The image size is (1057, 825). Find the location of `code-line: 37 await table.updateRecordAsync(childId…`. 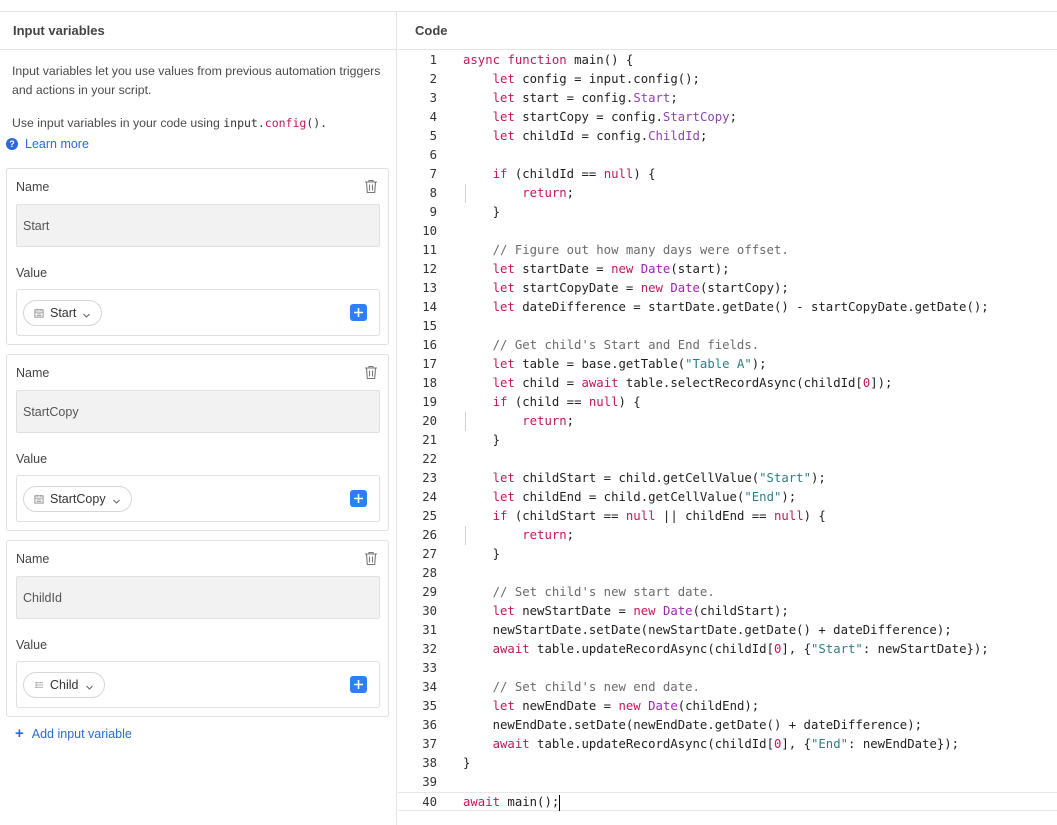

code-line: 37 await table.updateRecordAsync(childId… is located at coordinates (727, 744).